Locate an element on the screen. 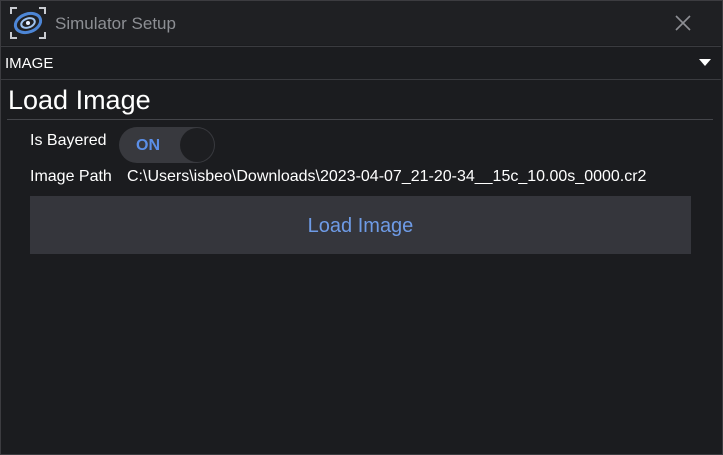  load-image-button-label: Load Image is located at coordinates (360, 226).